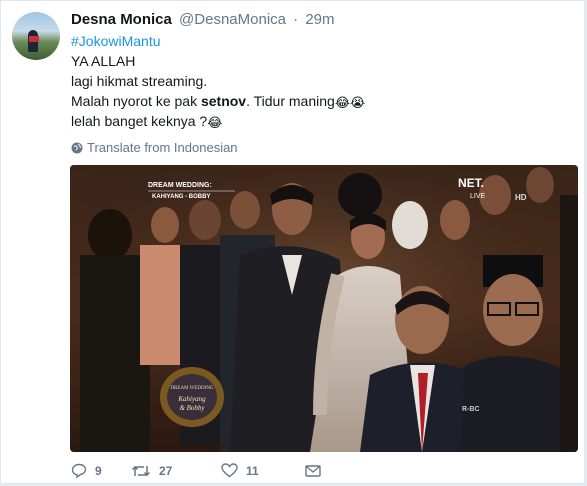 The width and height of the screenshot is (587, 486). What do you see at coordinates (139, 121) in the screenshot?
I see `tweet-line-4-text: lelah banget keknya ?` at bounding box center [139, 121].